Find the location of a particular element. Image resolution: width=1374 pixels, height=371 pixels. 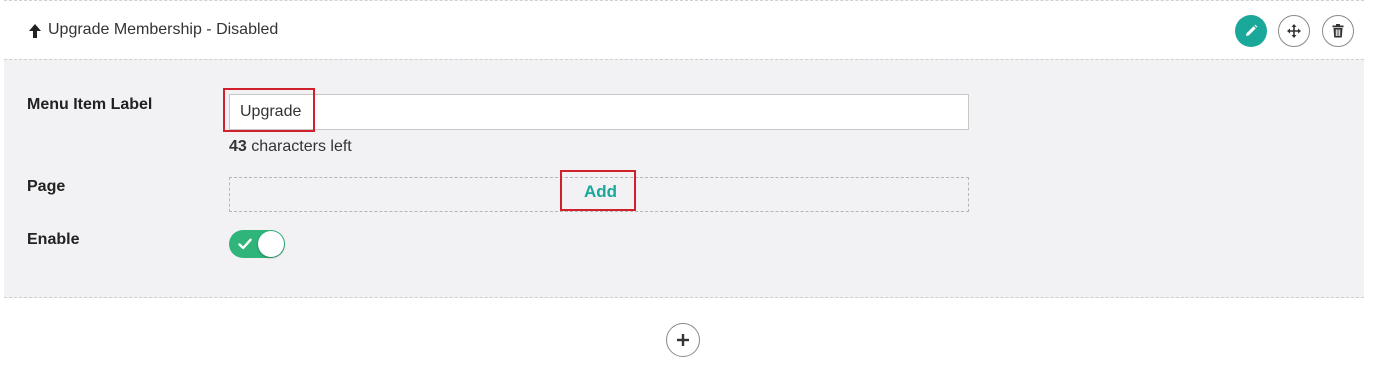

plus-icon is located at coordinates (683, 340).